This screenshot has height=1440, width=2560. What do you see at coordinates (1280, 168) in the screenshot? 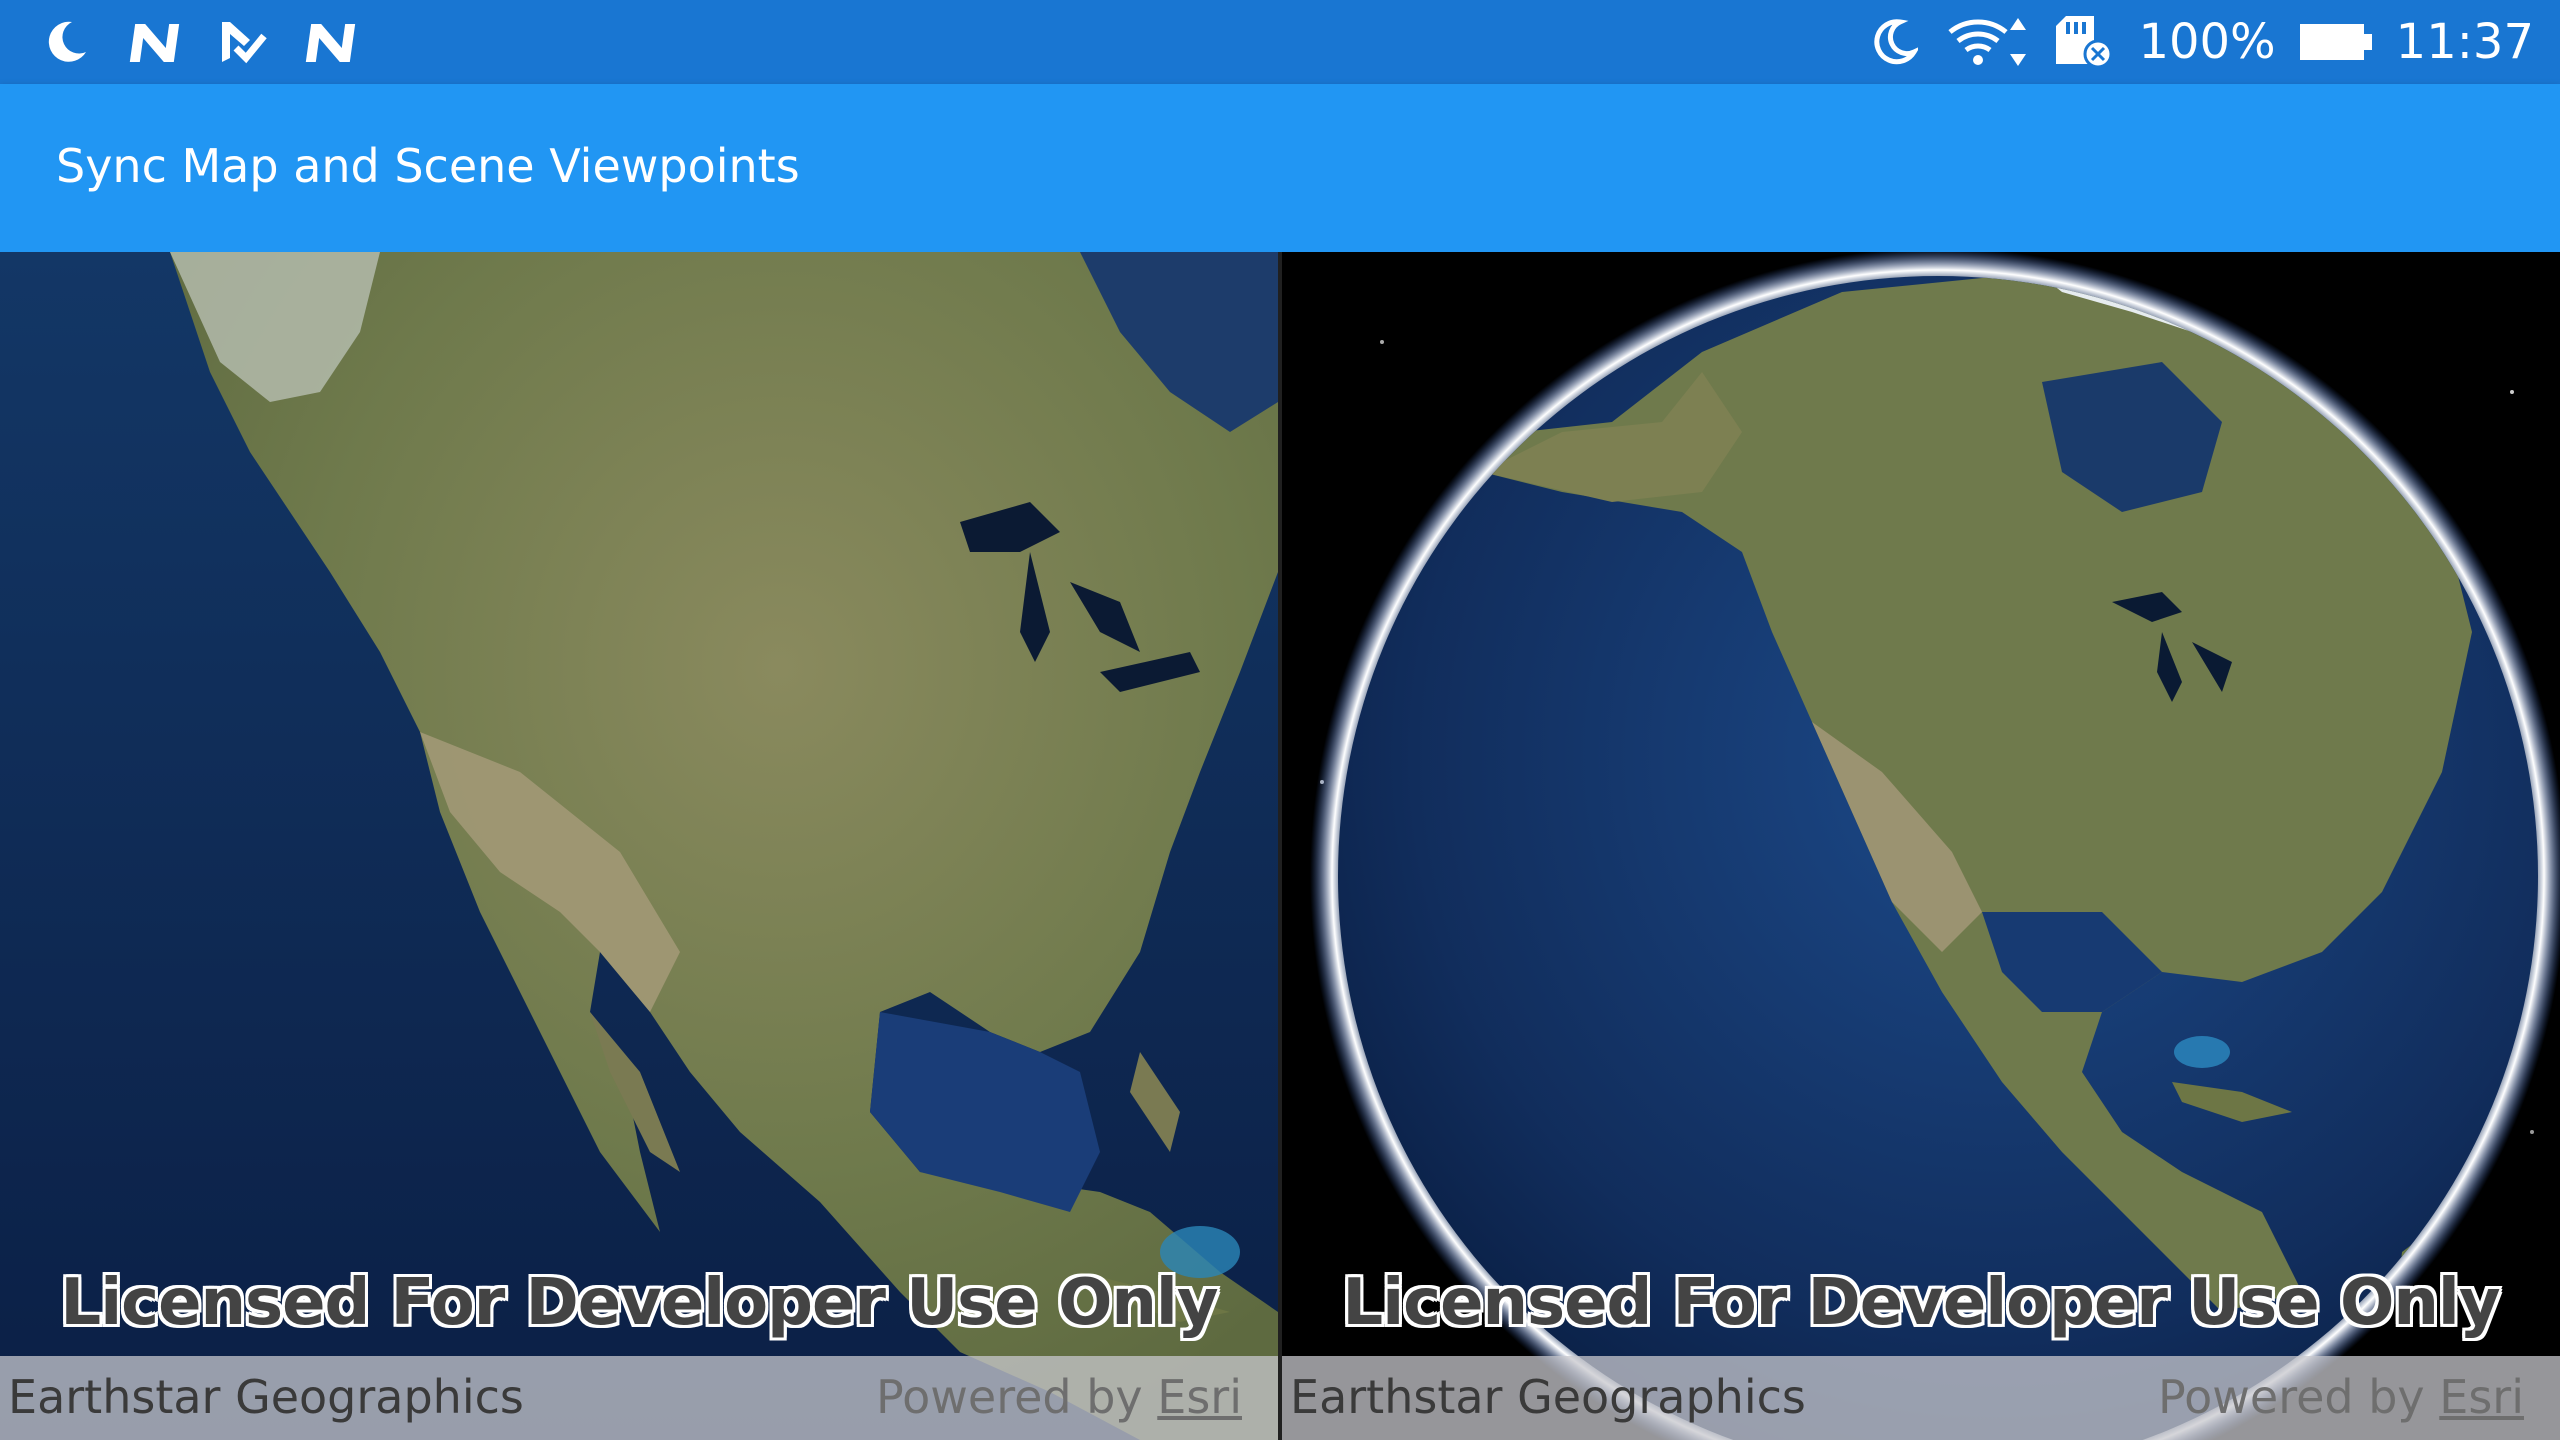
I see `app-bar: Sync Map and Scene Viewpoints` at bounding box center [1280, 168].